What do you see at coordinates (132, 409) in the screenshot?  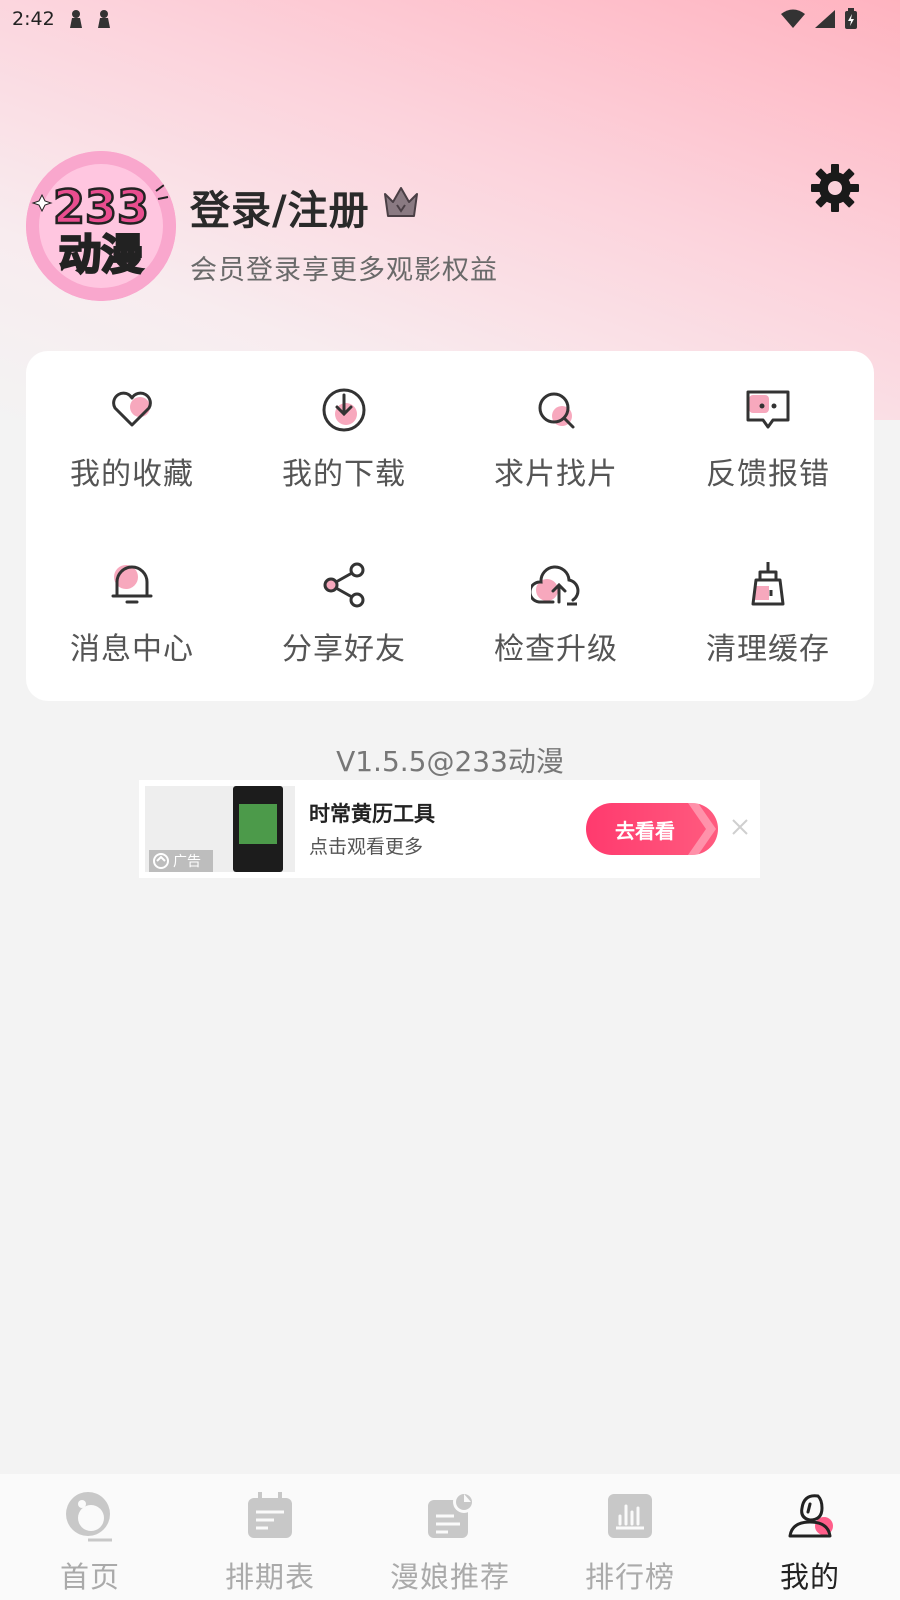 I see `heart-icon` at bounding box center [132, 409].